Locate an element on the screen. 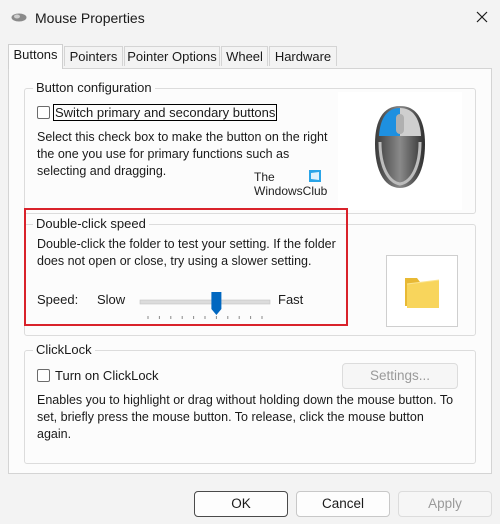 This screenshot has height=524, width=500. cancel-button: Cancel is located at coordinates (343, 504).